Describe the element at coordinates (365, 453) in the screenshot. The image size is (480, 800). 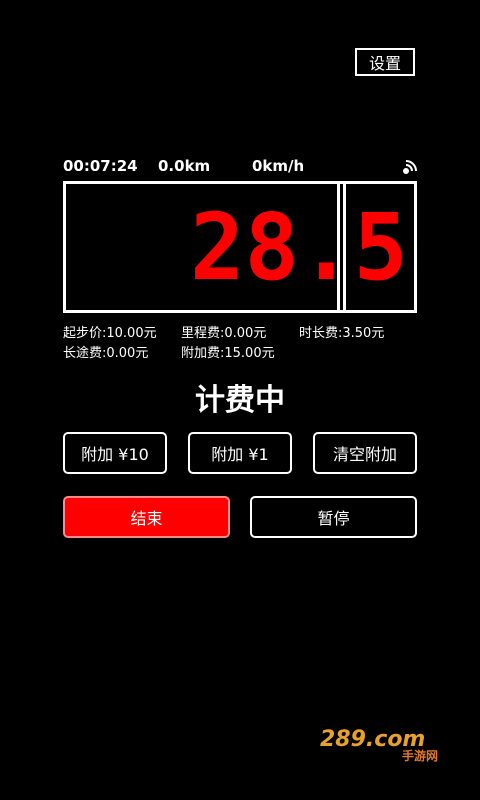
I see `clear-surcharge-button: 清空附加` at that location.